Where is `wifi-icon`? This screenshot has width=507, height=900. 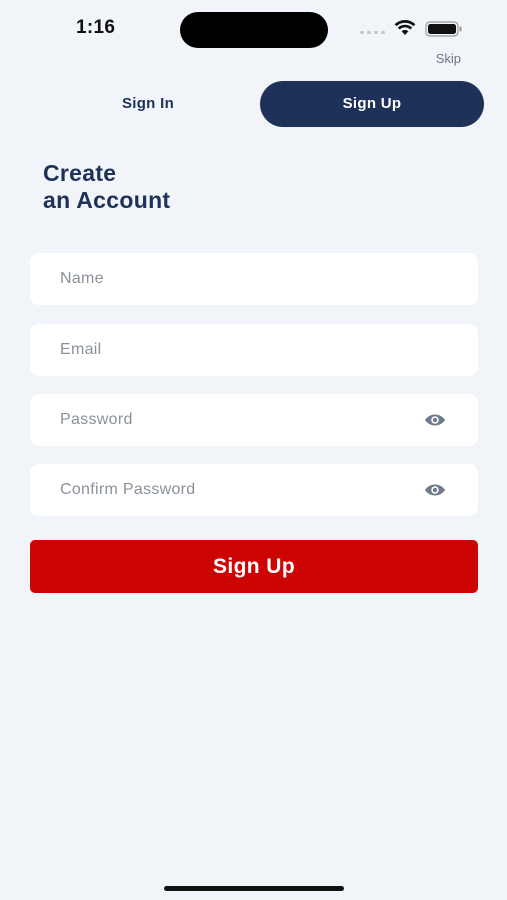
wifi-icon is located at coordinates (405, 27).